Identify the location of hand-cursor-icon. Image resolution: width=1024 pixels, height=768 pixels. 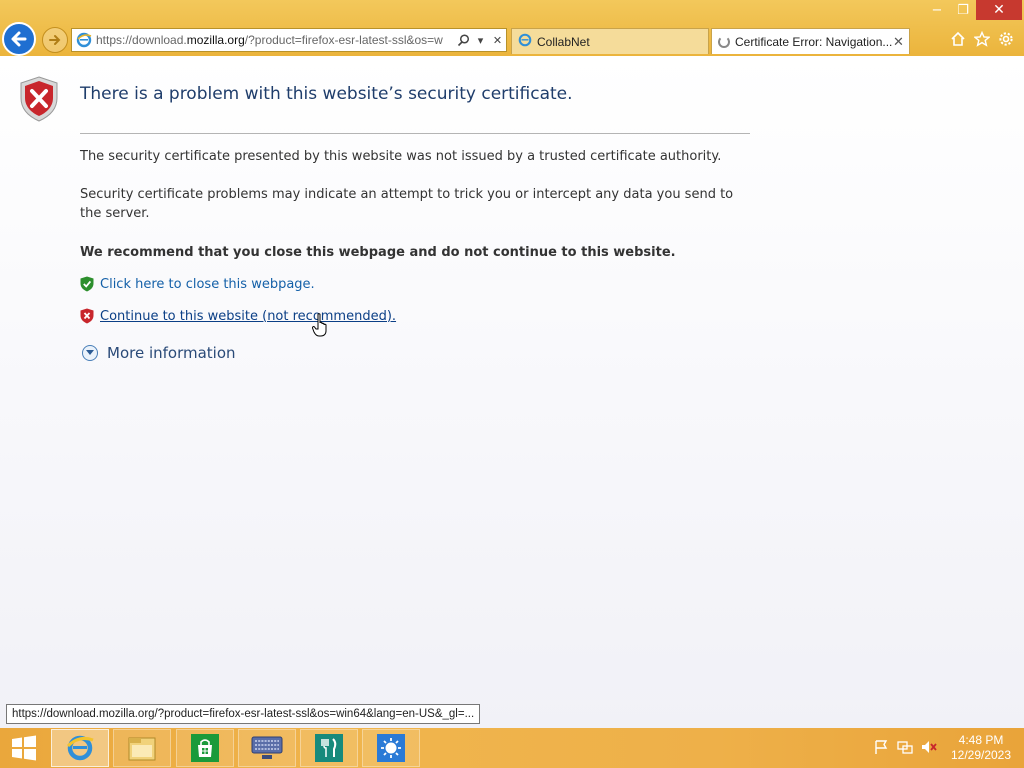
(320, 327).